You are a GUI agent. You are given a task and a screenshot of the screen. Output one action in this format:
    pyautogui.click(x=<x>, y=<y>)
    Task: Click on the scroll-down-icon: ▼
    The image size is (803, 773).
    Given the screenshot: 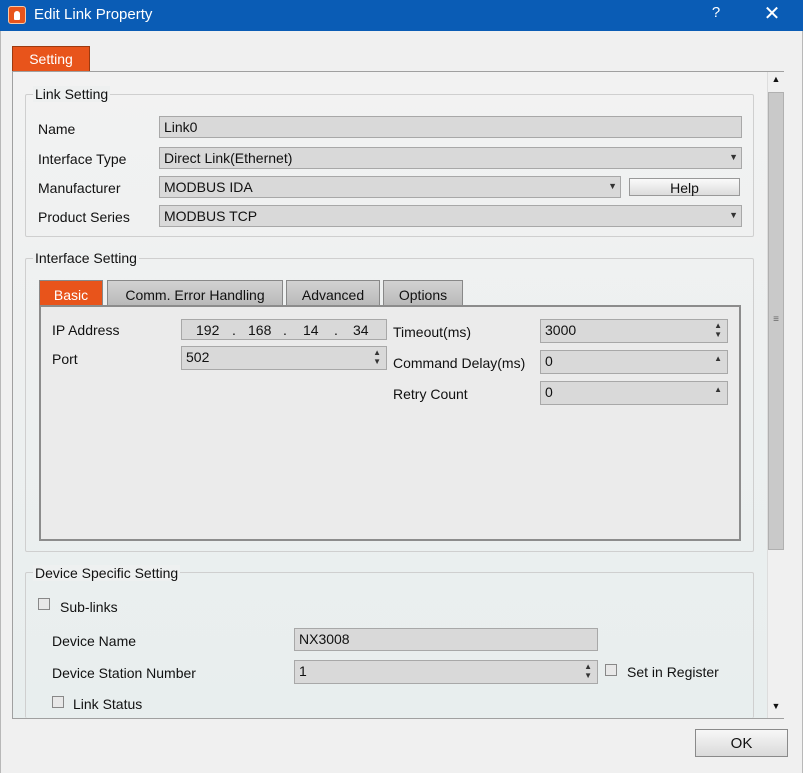 What is the action you would take?
    pyautogui.click(x=776, y=706)
    